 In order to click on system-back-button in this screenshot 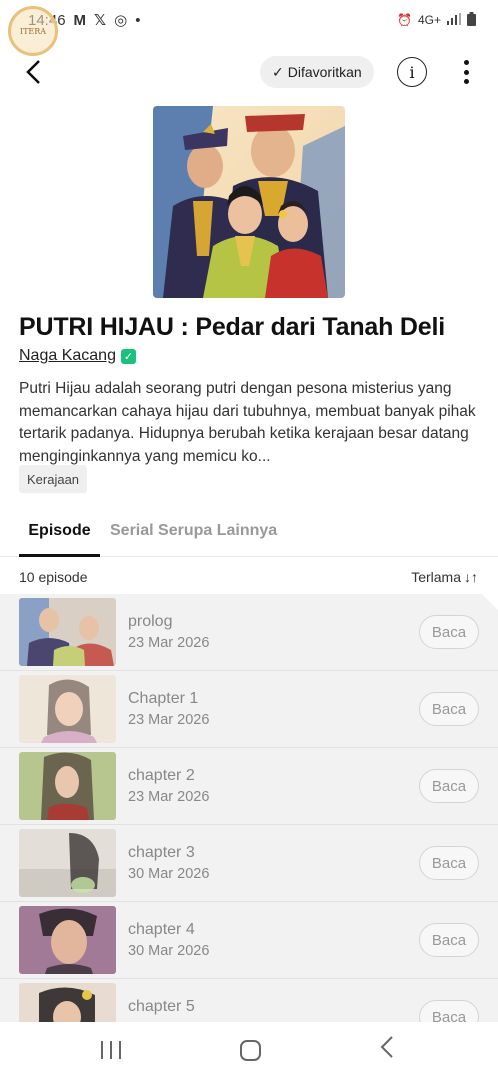, I will do `click(387, 1050)`.